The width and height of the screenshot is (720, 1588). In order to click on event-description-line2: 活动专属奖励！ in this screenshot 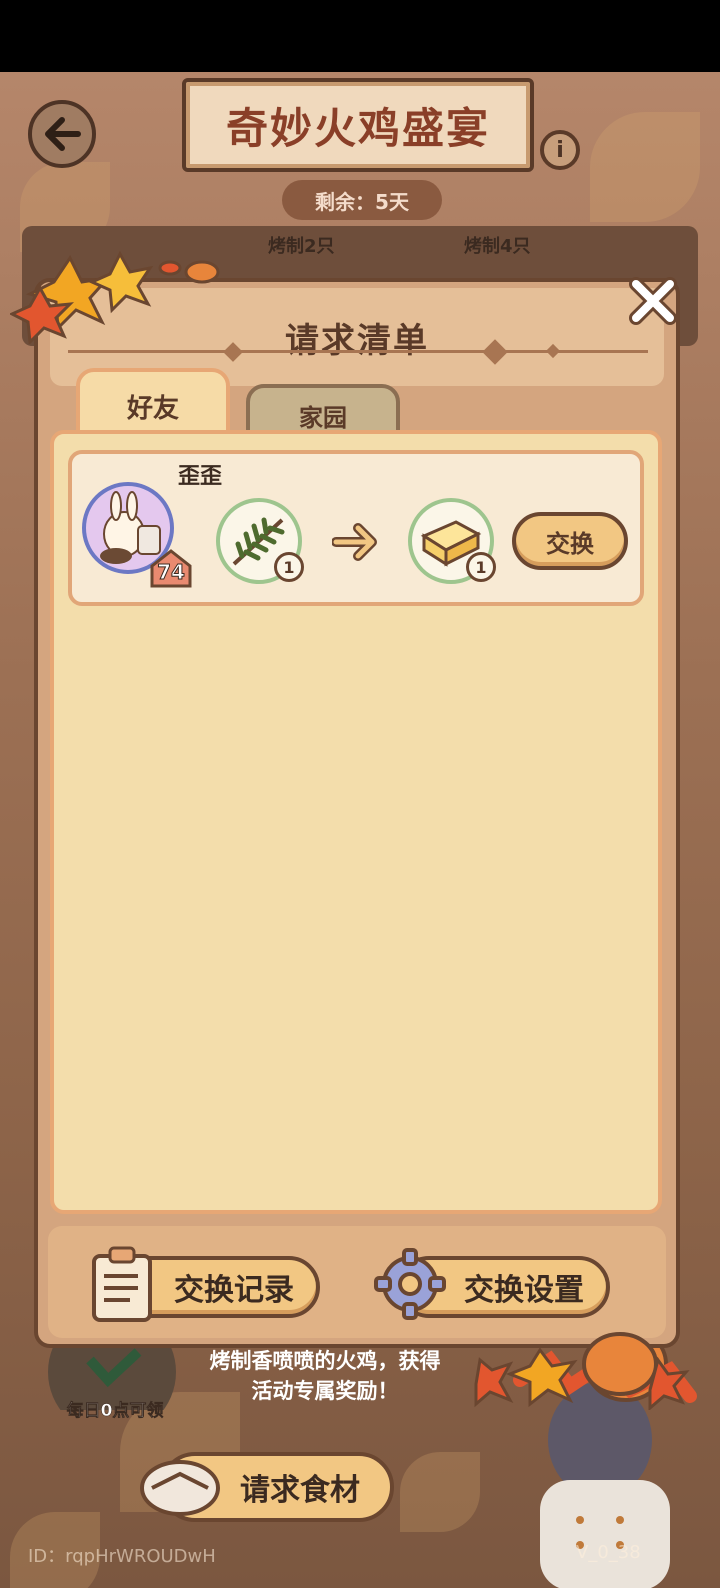, I will do `click(325, 1391)`.